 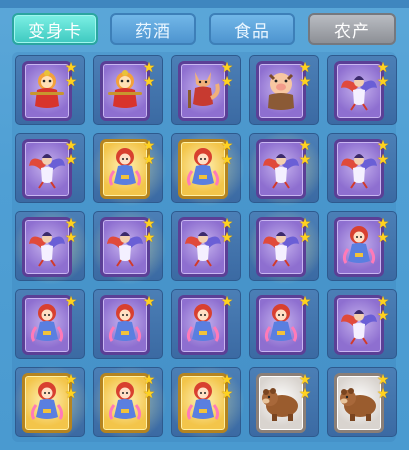 I want to click on tab-food: 食品, so click(x=252, y=29).